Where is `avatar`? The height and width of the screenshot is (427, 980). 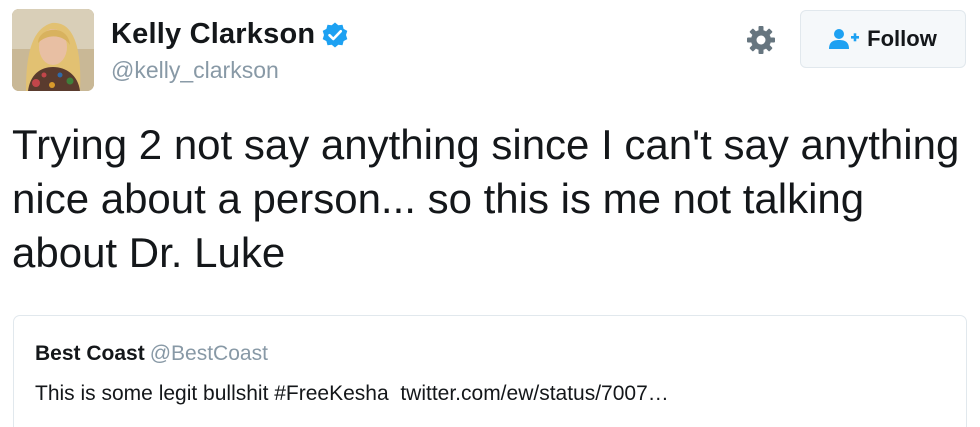 avatar is located at coordinates (53, 50).